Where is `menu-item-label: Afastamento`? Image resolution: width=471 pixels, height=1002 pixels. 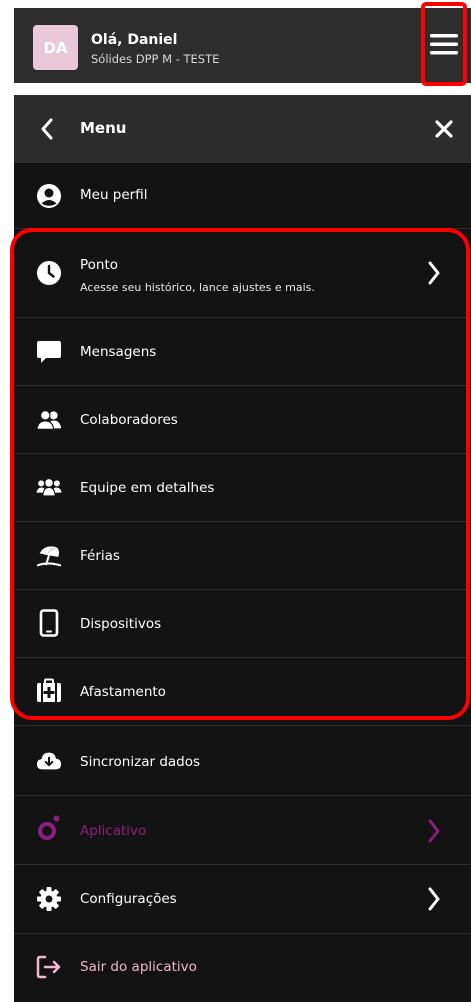
menu-item-label: Afastamento is located at coordinates (123, 692).